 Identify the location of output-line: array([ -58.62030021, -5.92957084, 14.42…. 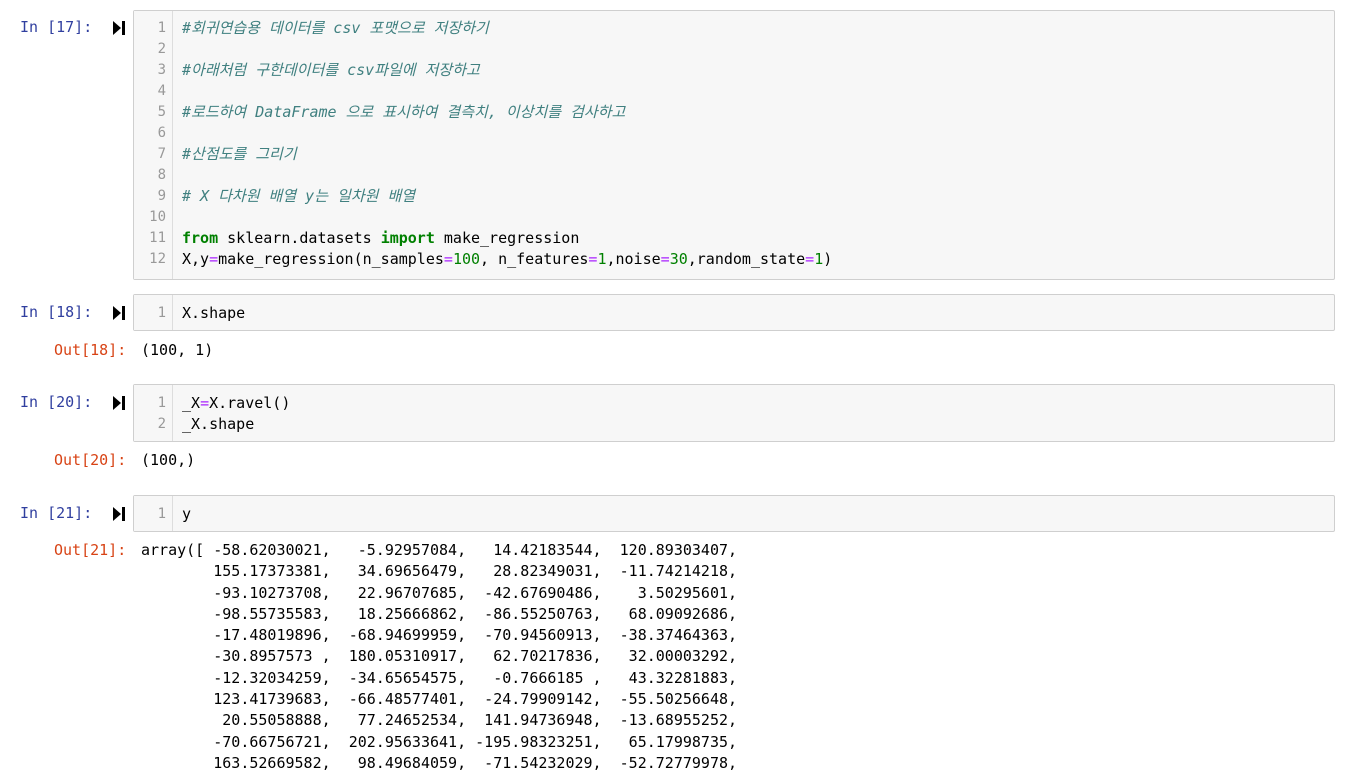
(439, 550).